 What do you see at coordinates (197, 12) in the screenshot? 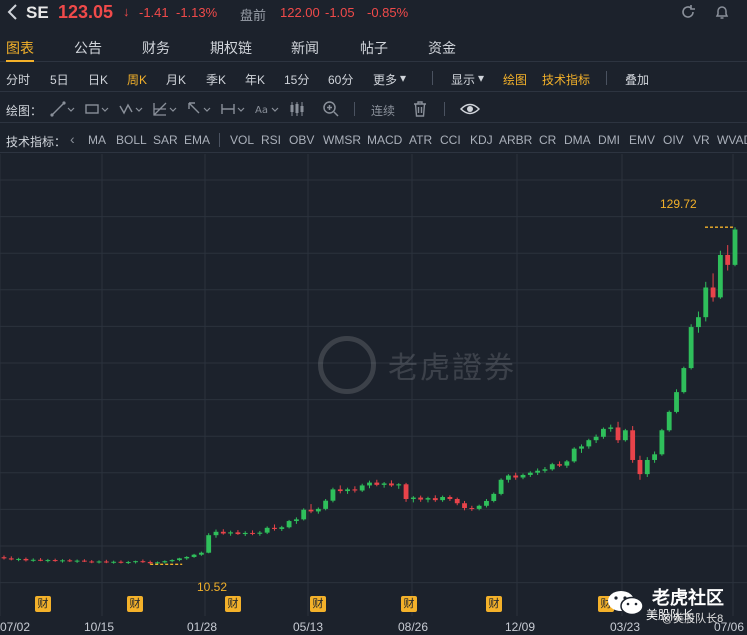
I see `price-change-pct: -1.13%` at bounding box center [197, 12].